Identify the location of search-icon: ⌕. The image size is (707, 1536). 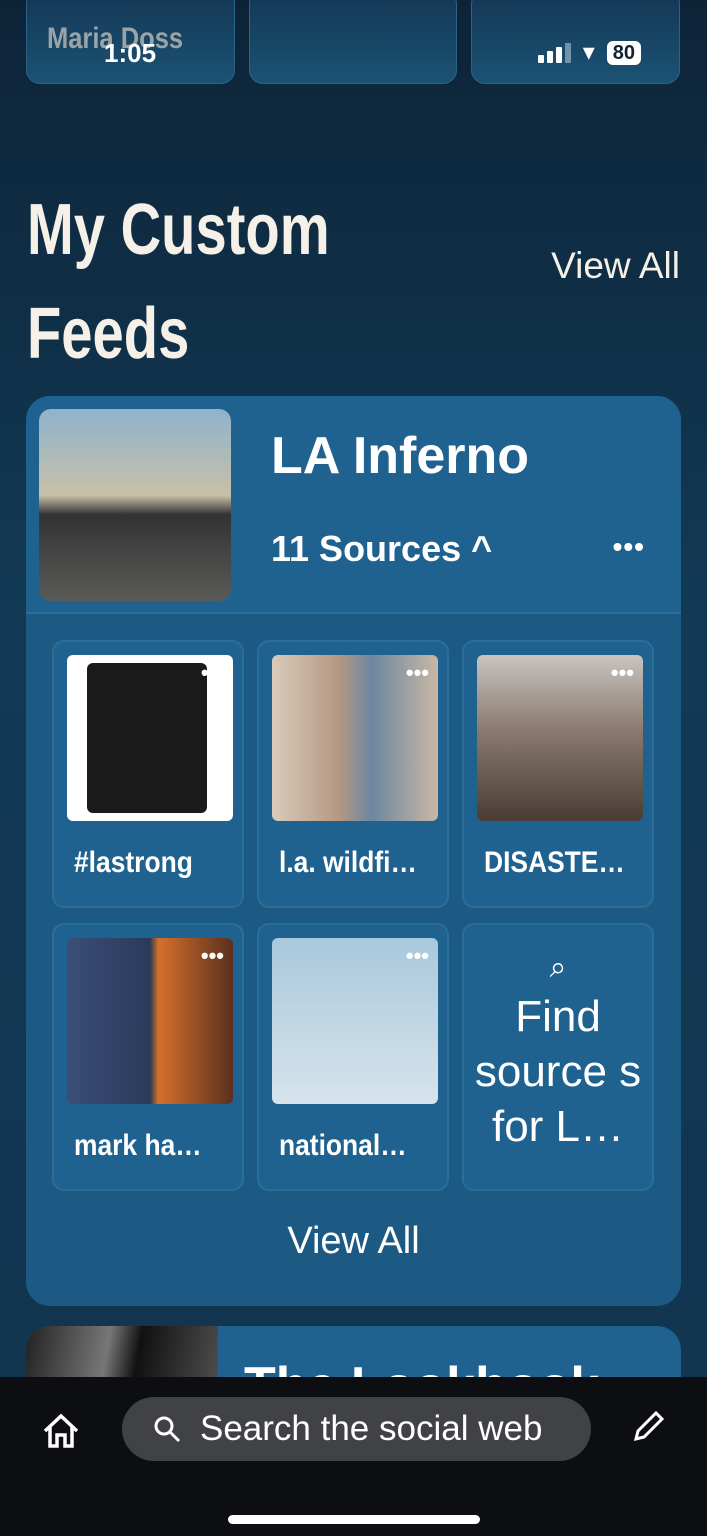
(558, 967).